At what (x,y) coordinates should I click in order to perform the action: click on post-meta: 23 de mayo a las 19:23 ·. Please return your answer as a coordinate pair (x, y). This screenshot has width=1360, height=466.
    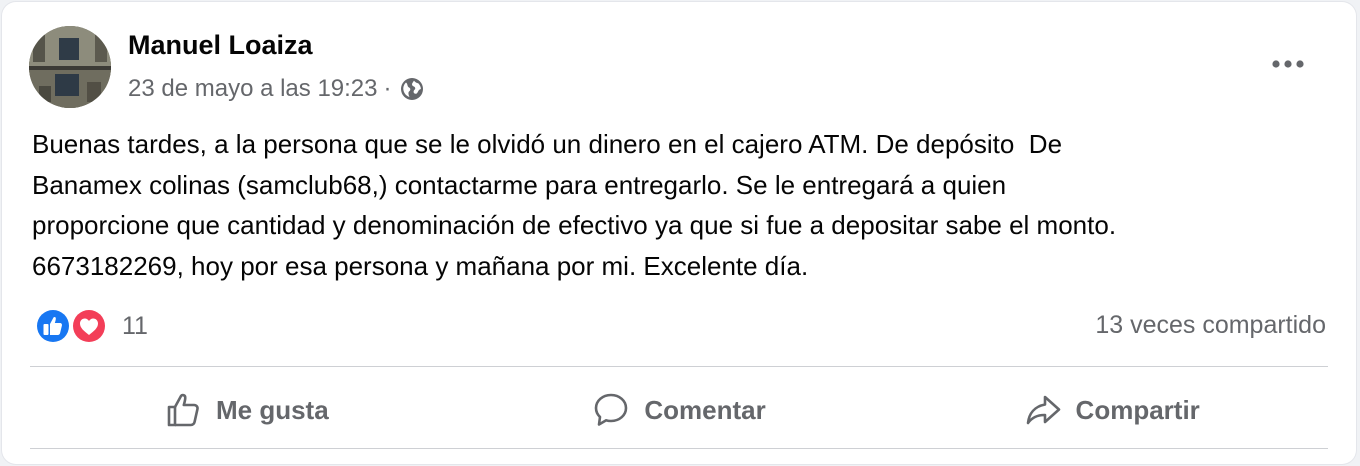
    Looking at the image, I should click on (276, 89).